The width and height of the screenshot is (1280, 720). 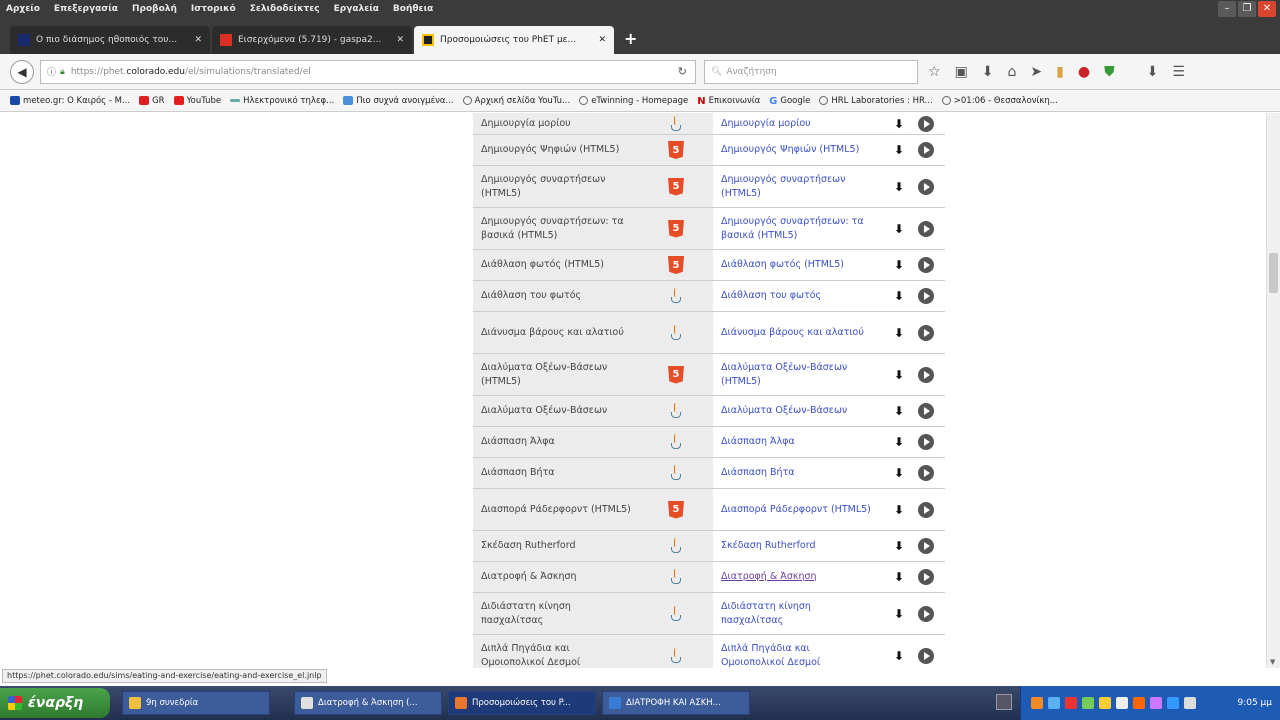 What do you see at coordinates (1153, 72) in the screenshot?
I see `downloads-icon: ⬇` at bounding box center [1153, 72].